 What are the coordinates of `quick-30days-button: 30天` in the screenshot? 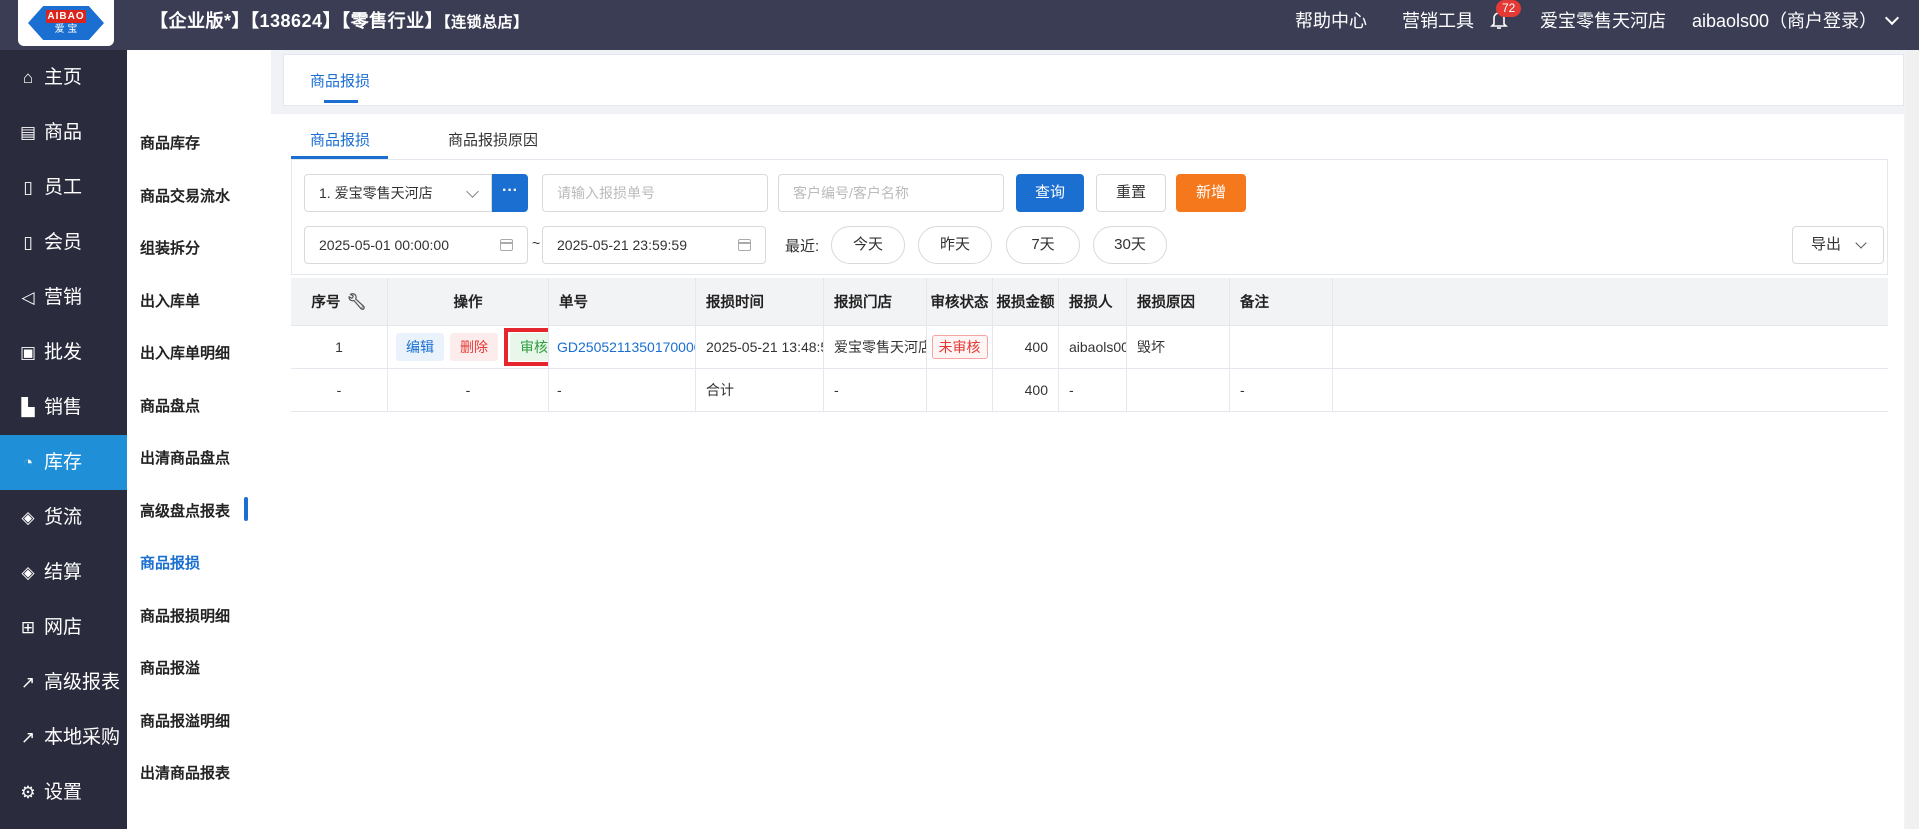 It's located at (1130, 245).